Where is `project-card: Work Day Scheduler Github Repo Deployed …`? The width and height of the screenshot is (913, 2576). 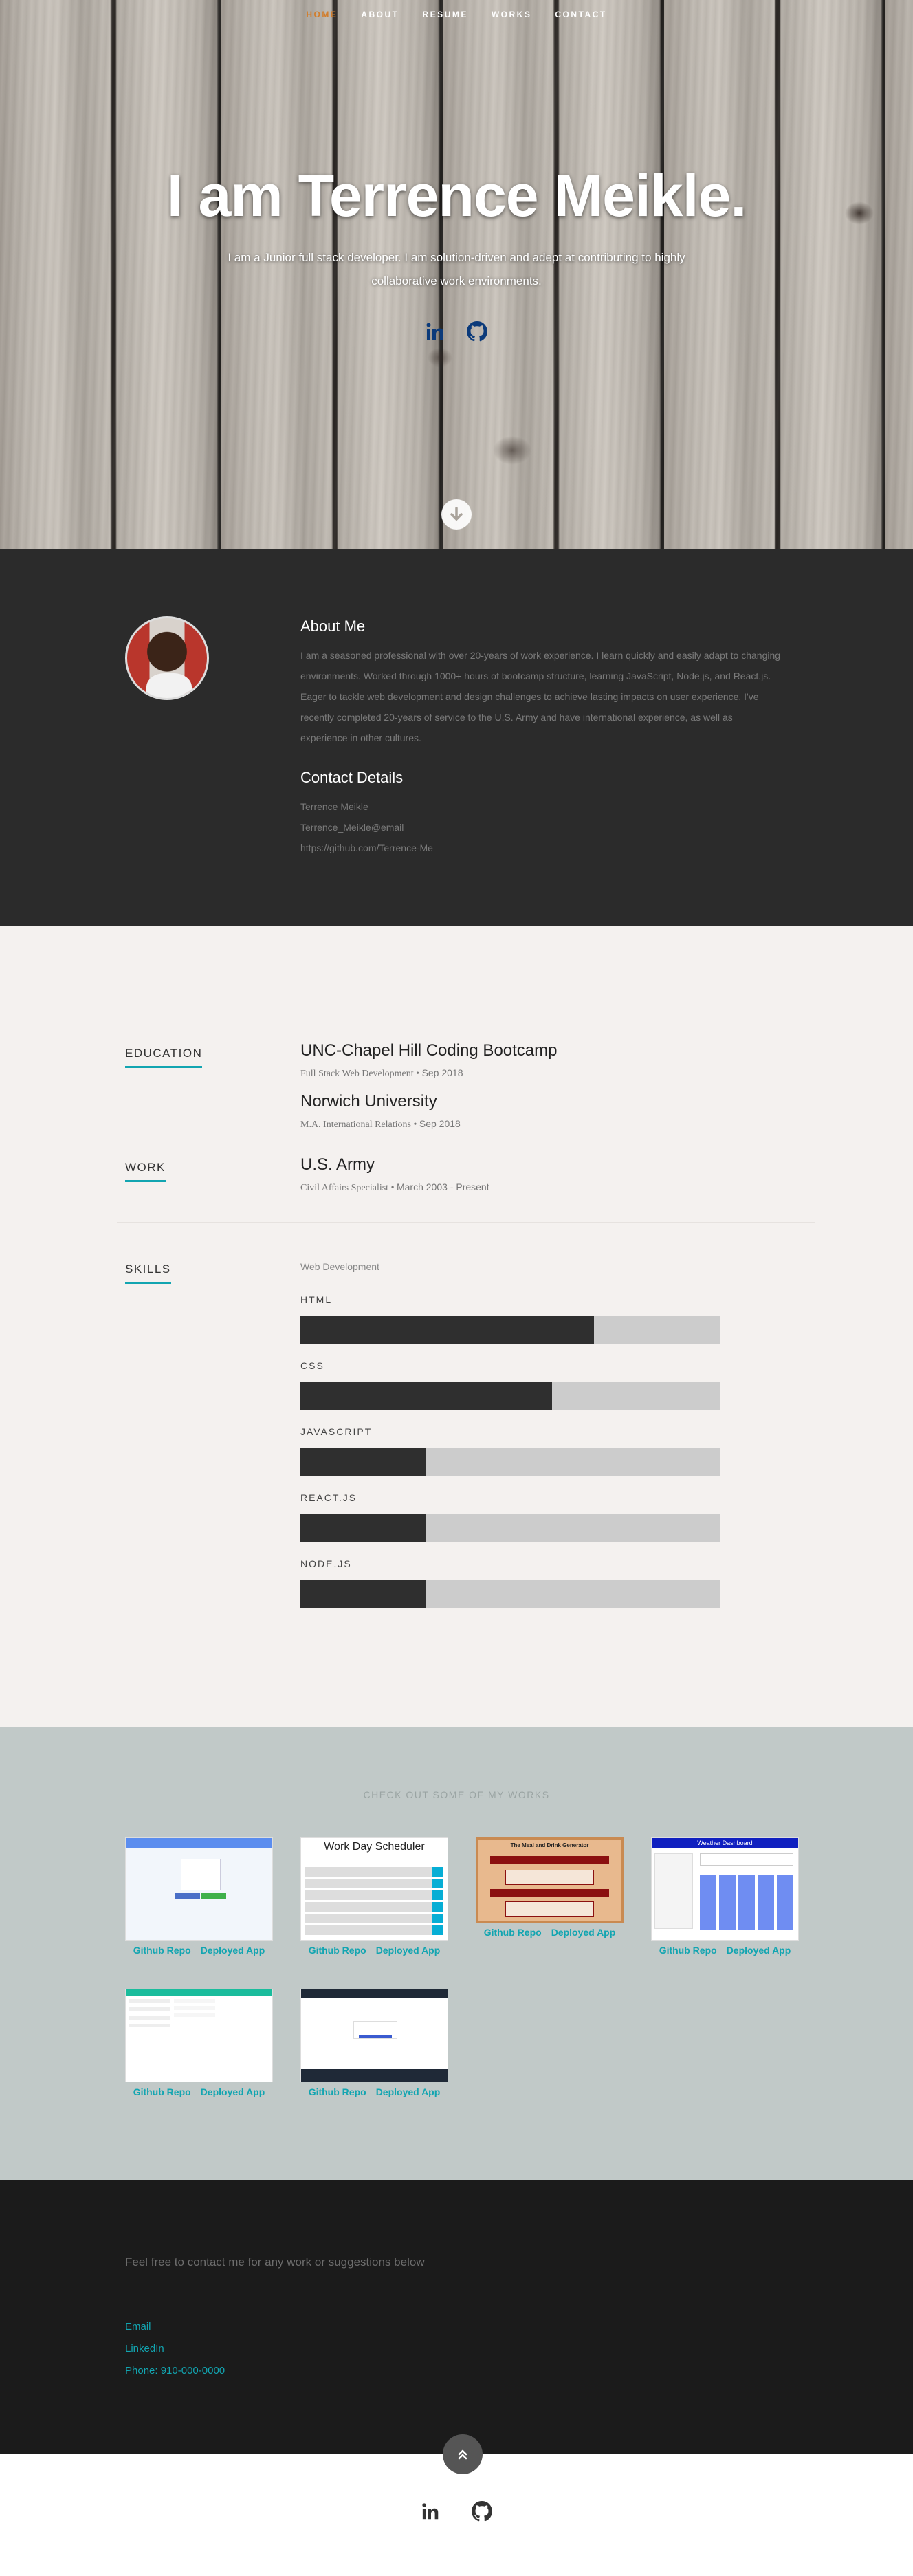
project-card: Work Day Scheduler Github Repo Deployed … is located at coordinates (374, 1896).